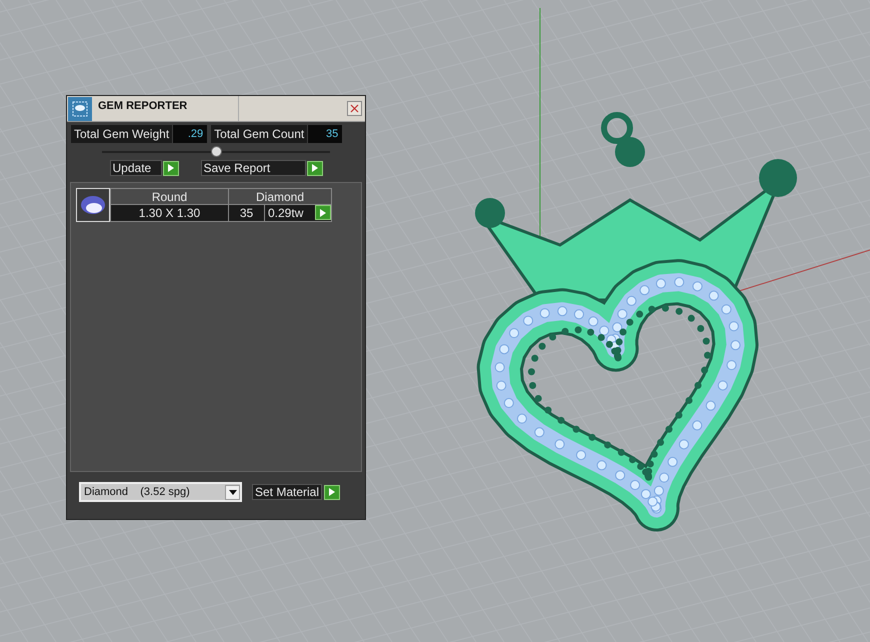  Describe the element at coordinates (253, 168) in the screenshot. I see `report-button: Save Report` at that location.